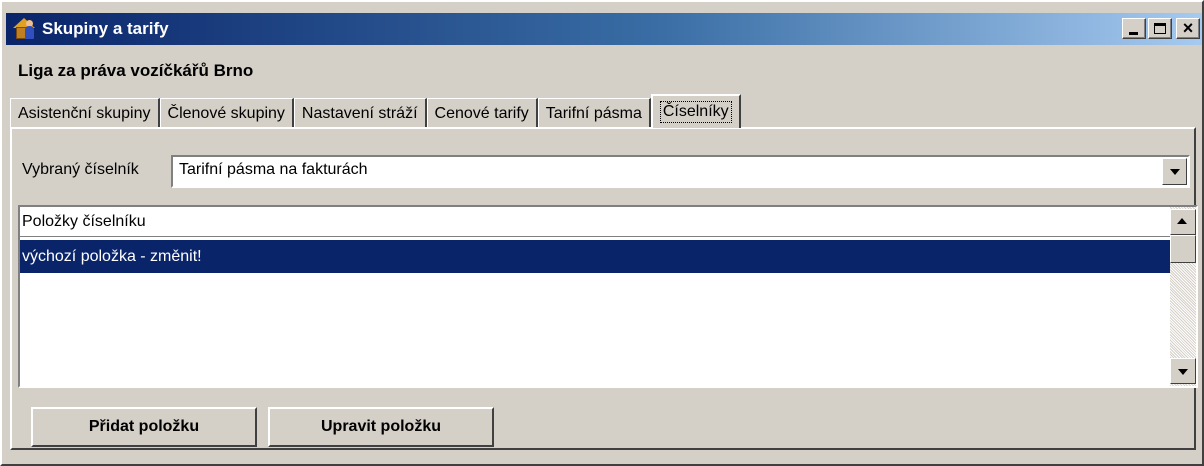  What do you see at coordinates (136, 70) in the screenshot?
I see `organization-name: Liga za práva vozíčkářů Brno` at bounding box center [136, 70].